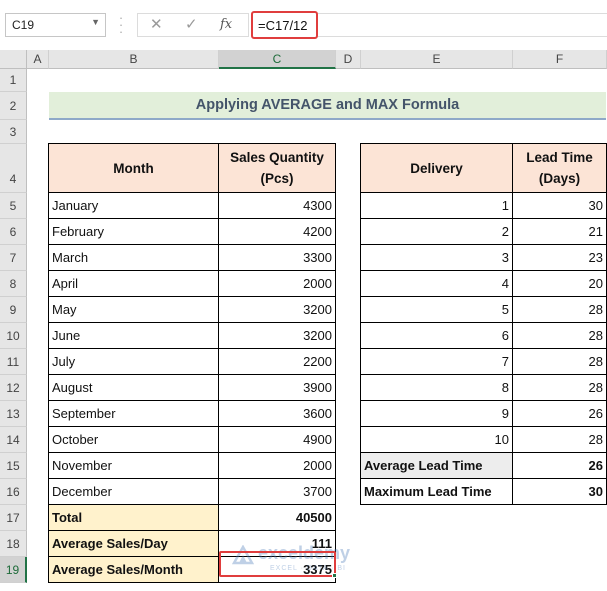 The image size is (607, 591). I want to click on sales-quantity-cell: 2200, so click(277, 361).